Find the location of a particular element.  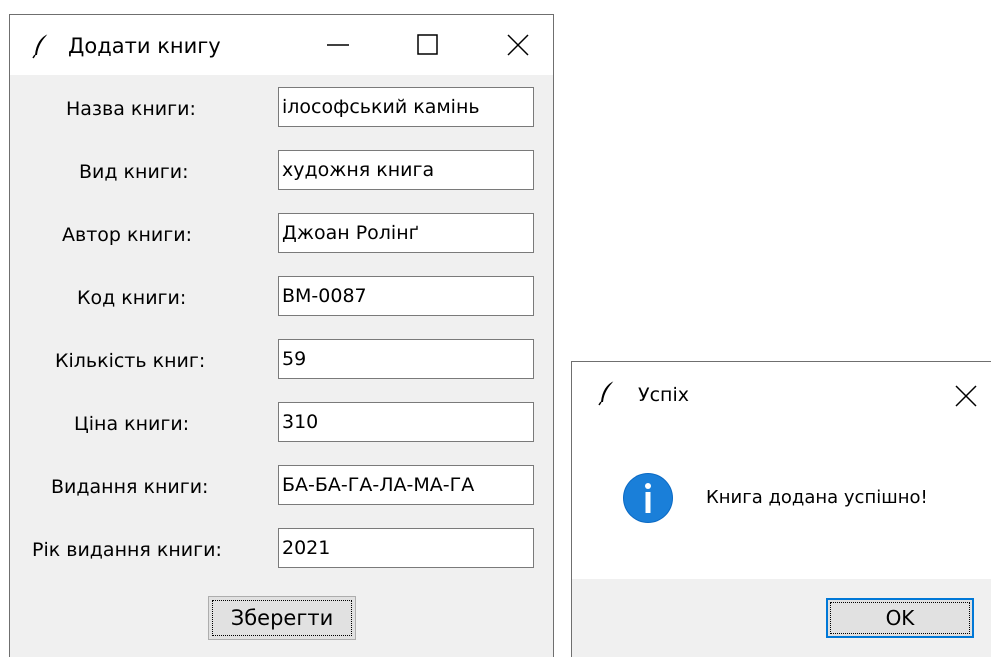

book-type-input: художня книга is located at coordinates (406, 170).